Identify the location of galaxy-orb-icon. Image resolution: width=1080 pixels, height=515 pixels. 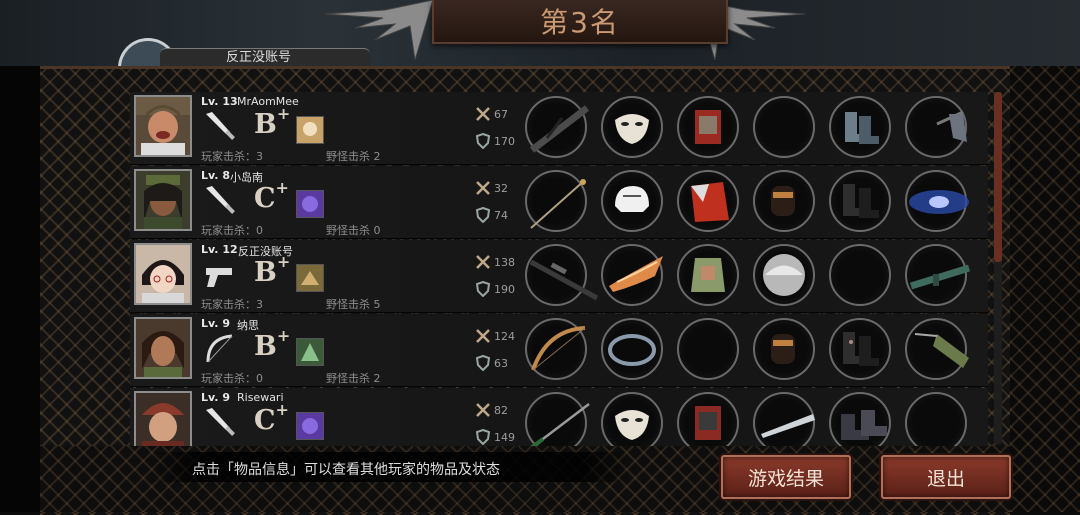
(937, 201).